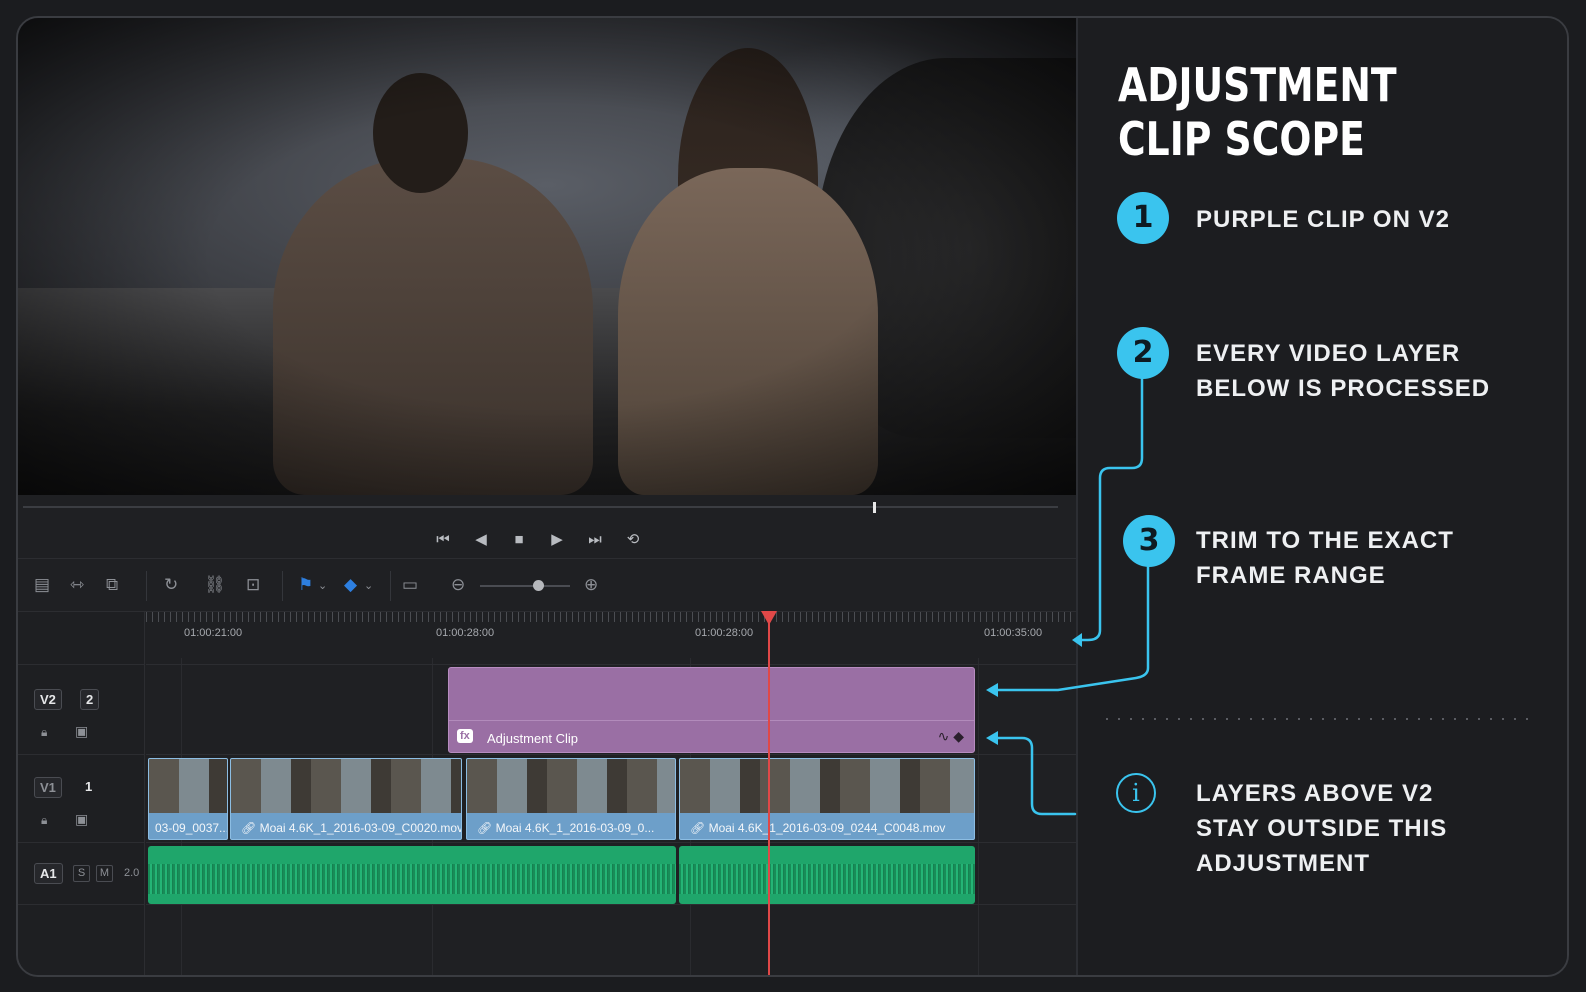 This screenshot has width=1586, height=992. I want to click on lock-icon: ⊡, so click(253, 585).